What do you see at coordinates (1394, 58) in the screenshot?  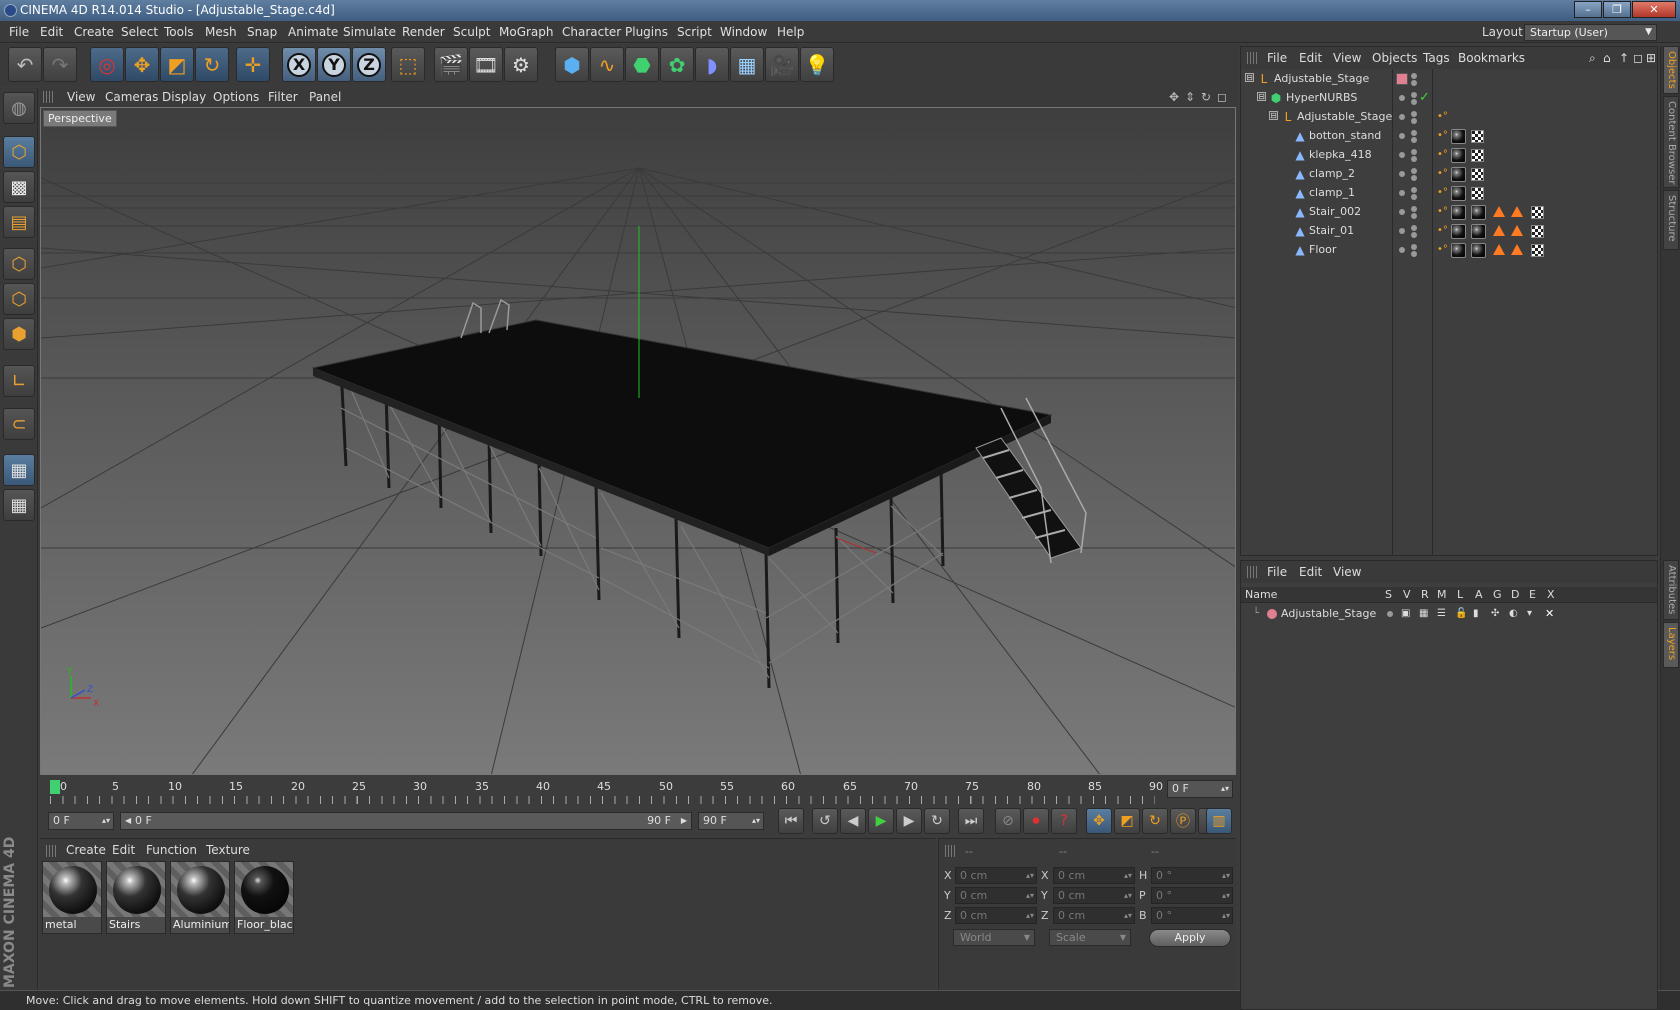 I see `om-menu-objects: Objects` at bounding box center [1394, 58].